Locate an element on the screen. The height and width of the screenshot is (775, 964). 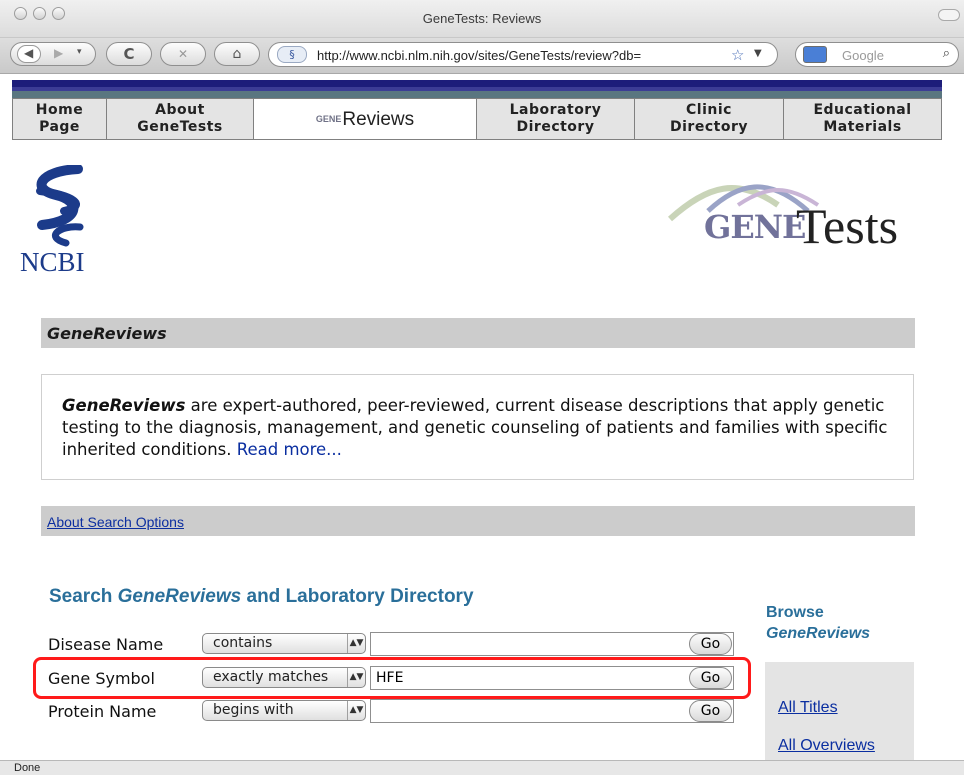
search-engine-icon is located at coordinates (815, 54).